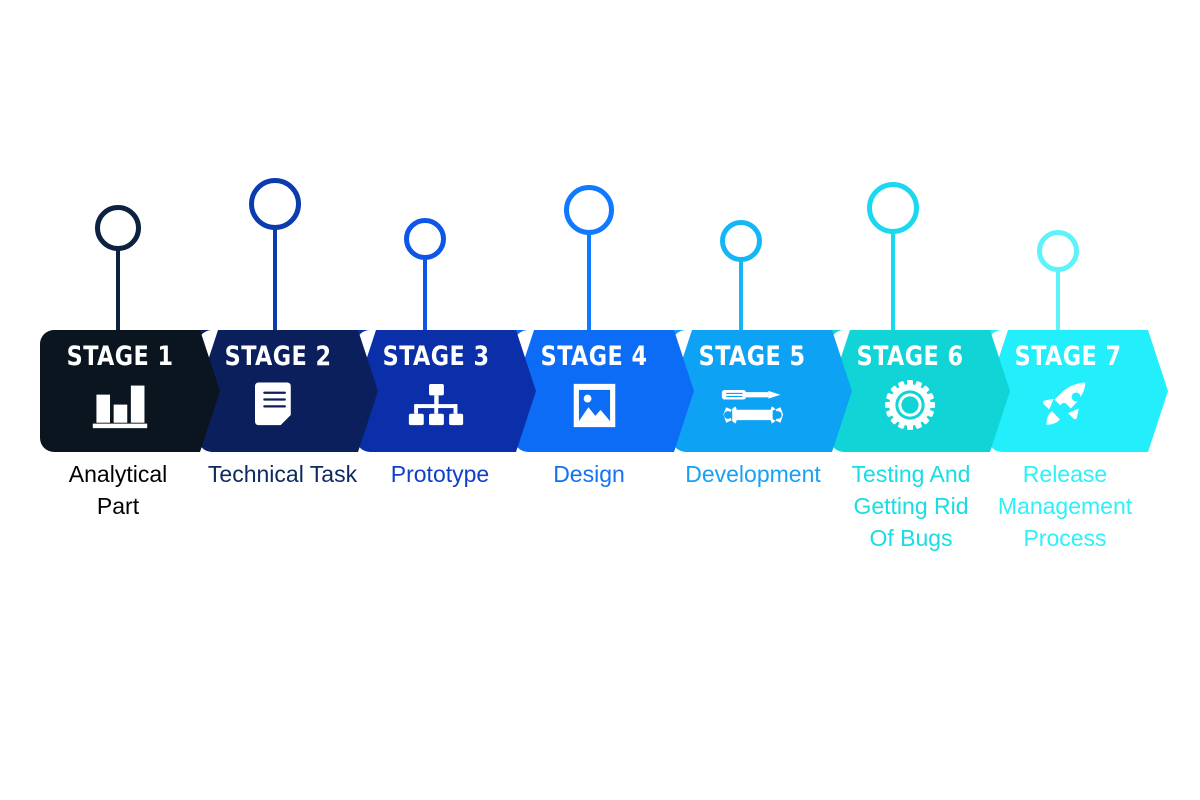 The image size is (1200, 800). I want to click on stage-bar-1: STAGE 1, so click(130, 391).